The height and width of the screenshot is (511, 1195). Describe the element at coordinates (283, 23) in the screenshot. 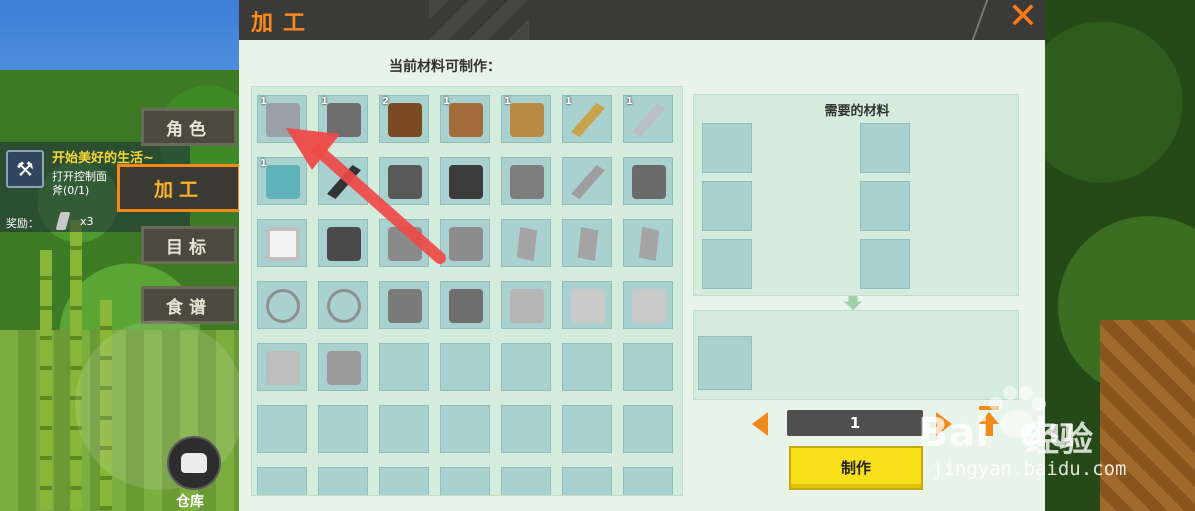

I see `panel-title: 加工` at that location.